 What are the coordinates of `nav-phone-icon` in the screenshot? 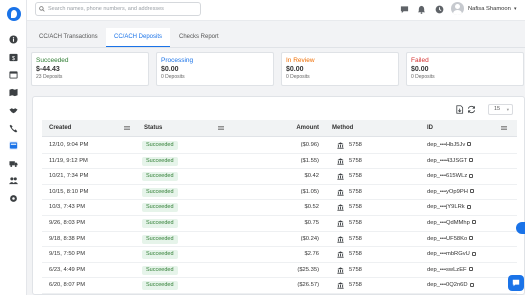 It's located at (13, 128).